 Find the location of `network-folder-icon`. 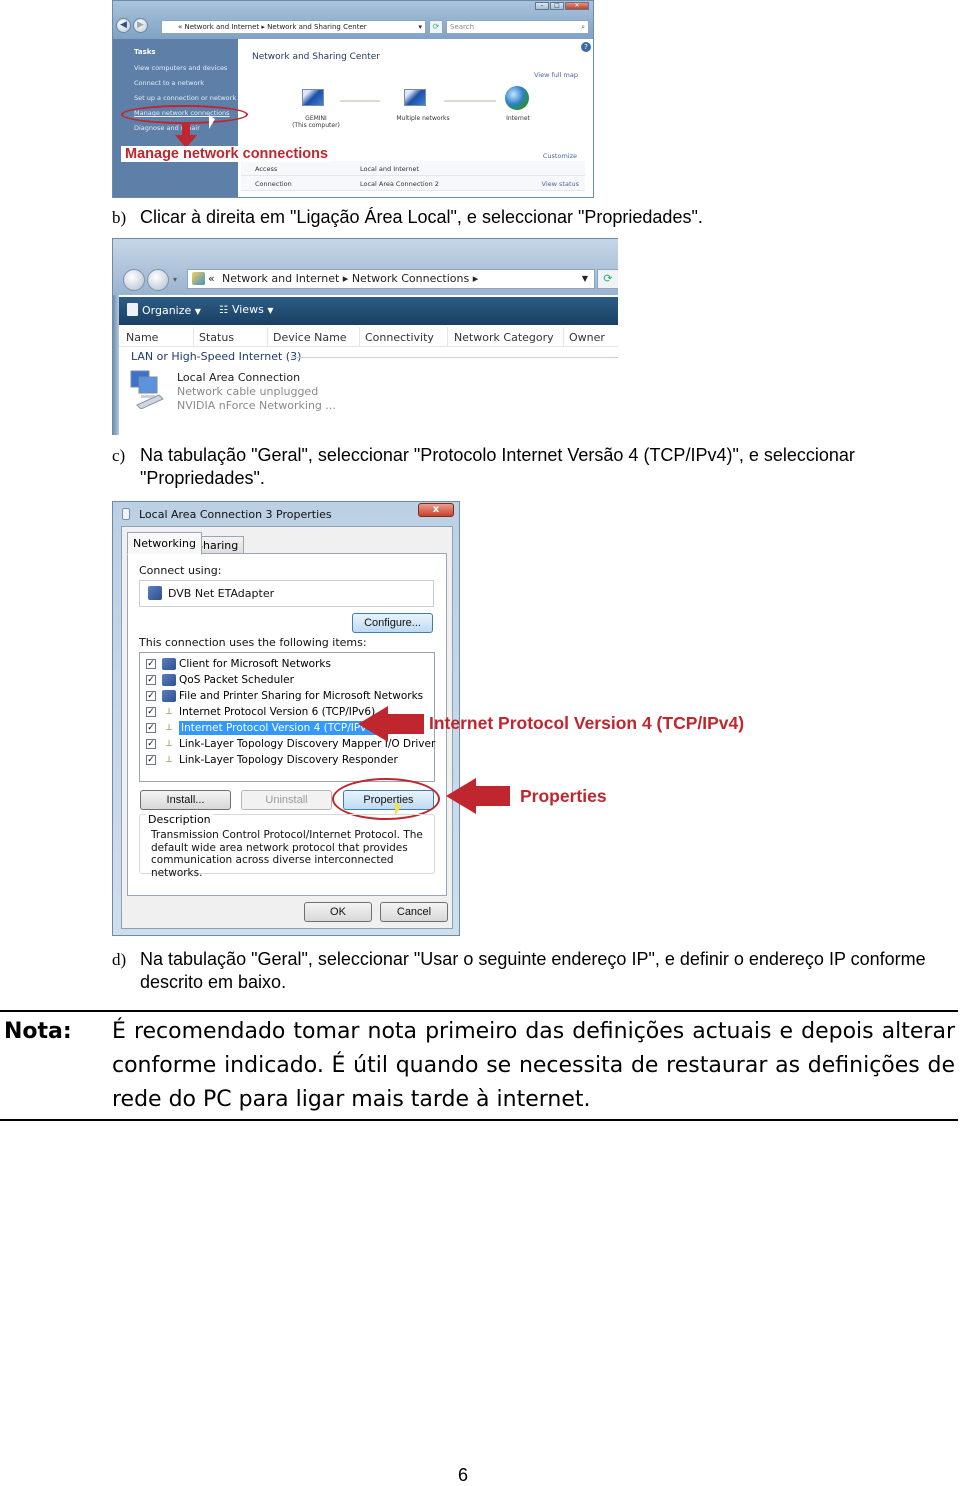

network-folder-icon is located at coordinates (198, 278).